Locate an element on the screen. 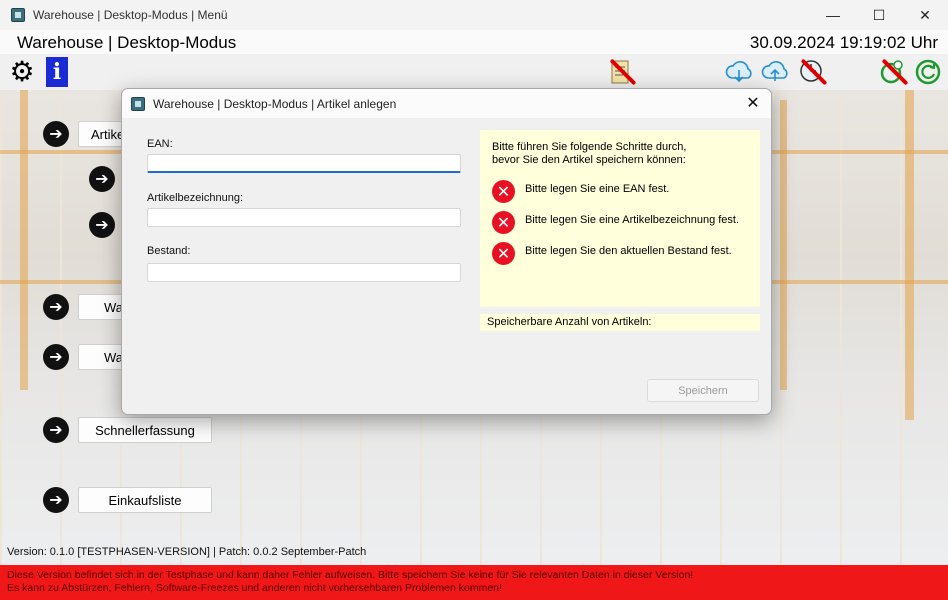 The height and width of the screenshot is (600, 948). save-button: Speichern is located at coordinates (703, 390).